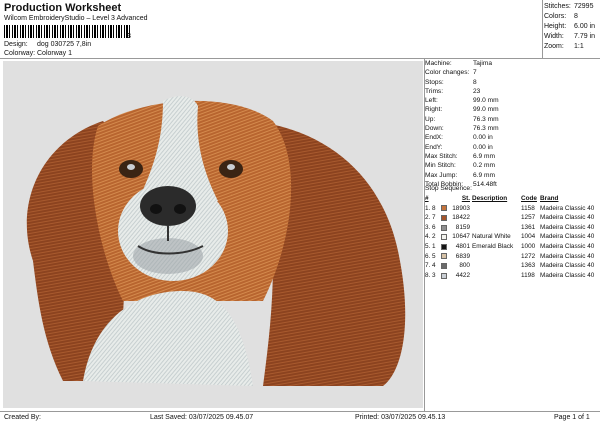 This screenshot has width=600, height=424. Describe the element at coordinates (528, 256) in the screenshot. I see `thread-code: 1272` at that location.